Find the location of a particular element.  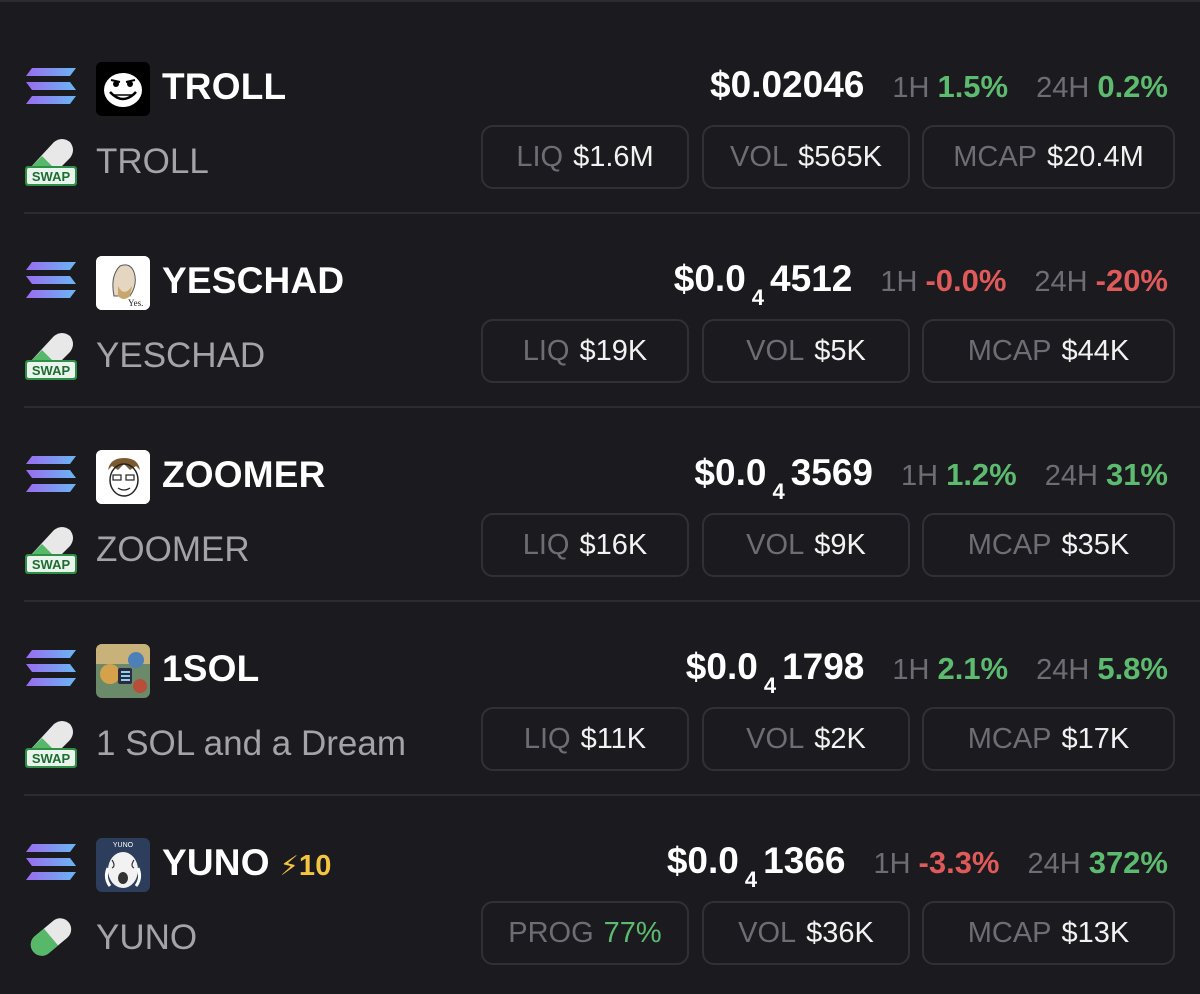

token-ticker: YUNO ⚡10 is located at coordinates (247, 862).